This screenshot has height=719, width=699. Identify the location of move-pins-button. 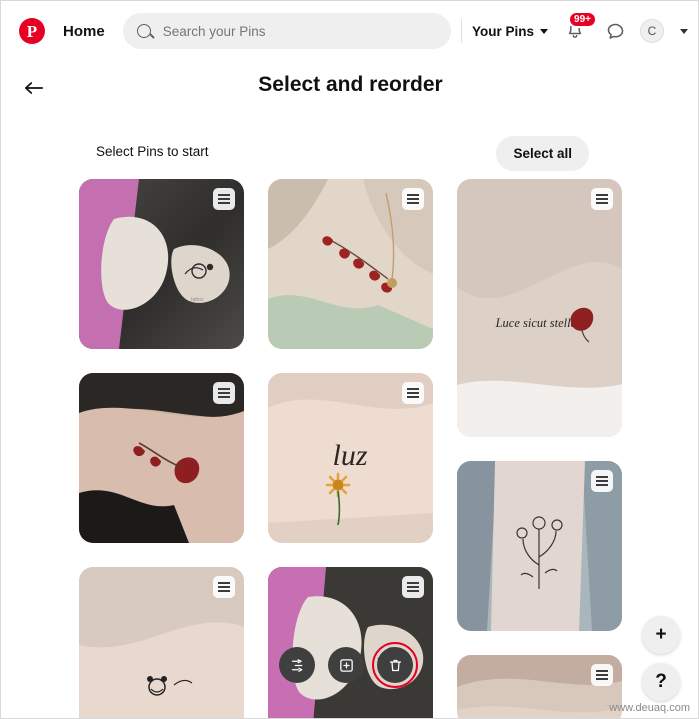
(297, 665).